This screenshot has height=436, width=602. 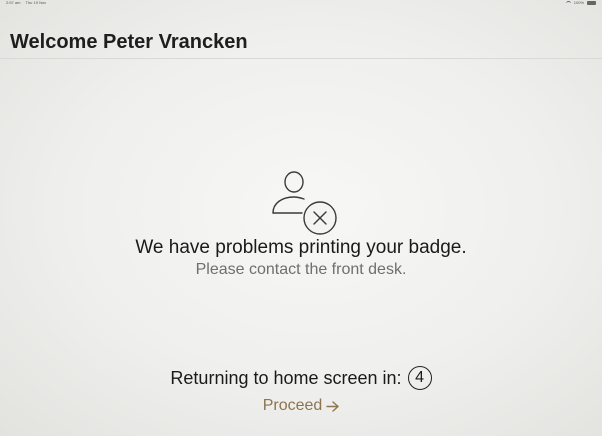 I want to click on arrow-right-icon, so click(x=332, y=406).